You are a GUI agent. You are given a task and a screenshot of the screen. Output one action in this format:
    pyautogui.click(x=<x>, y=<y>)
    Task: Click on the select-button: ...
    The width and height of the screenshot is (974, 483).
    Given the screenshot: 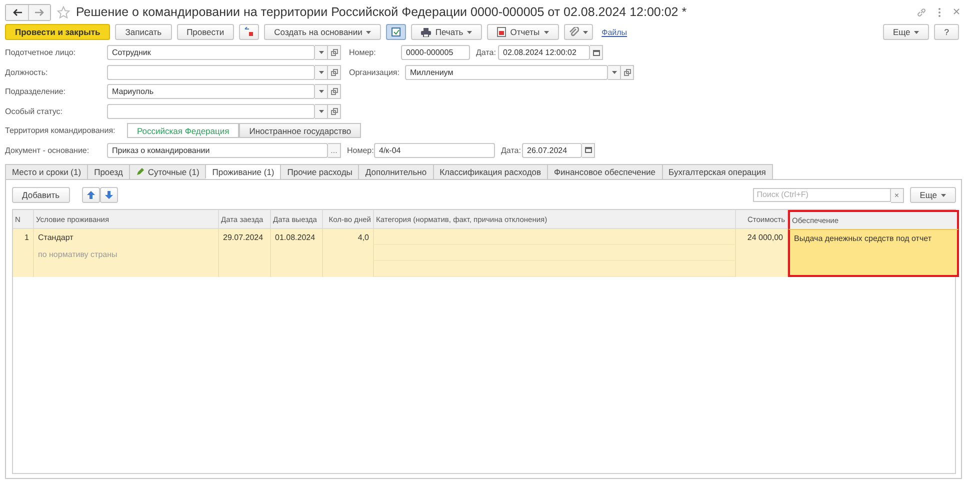 What is the action you would take?
    pyautogui.click(x=334, y=150)
    